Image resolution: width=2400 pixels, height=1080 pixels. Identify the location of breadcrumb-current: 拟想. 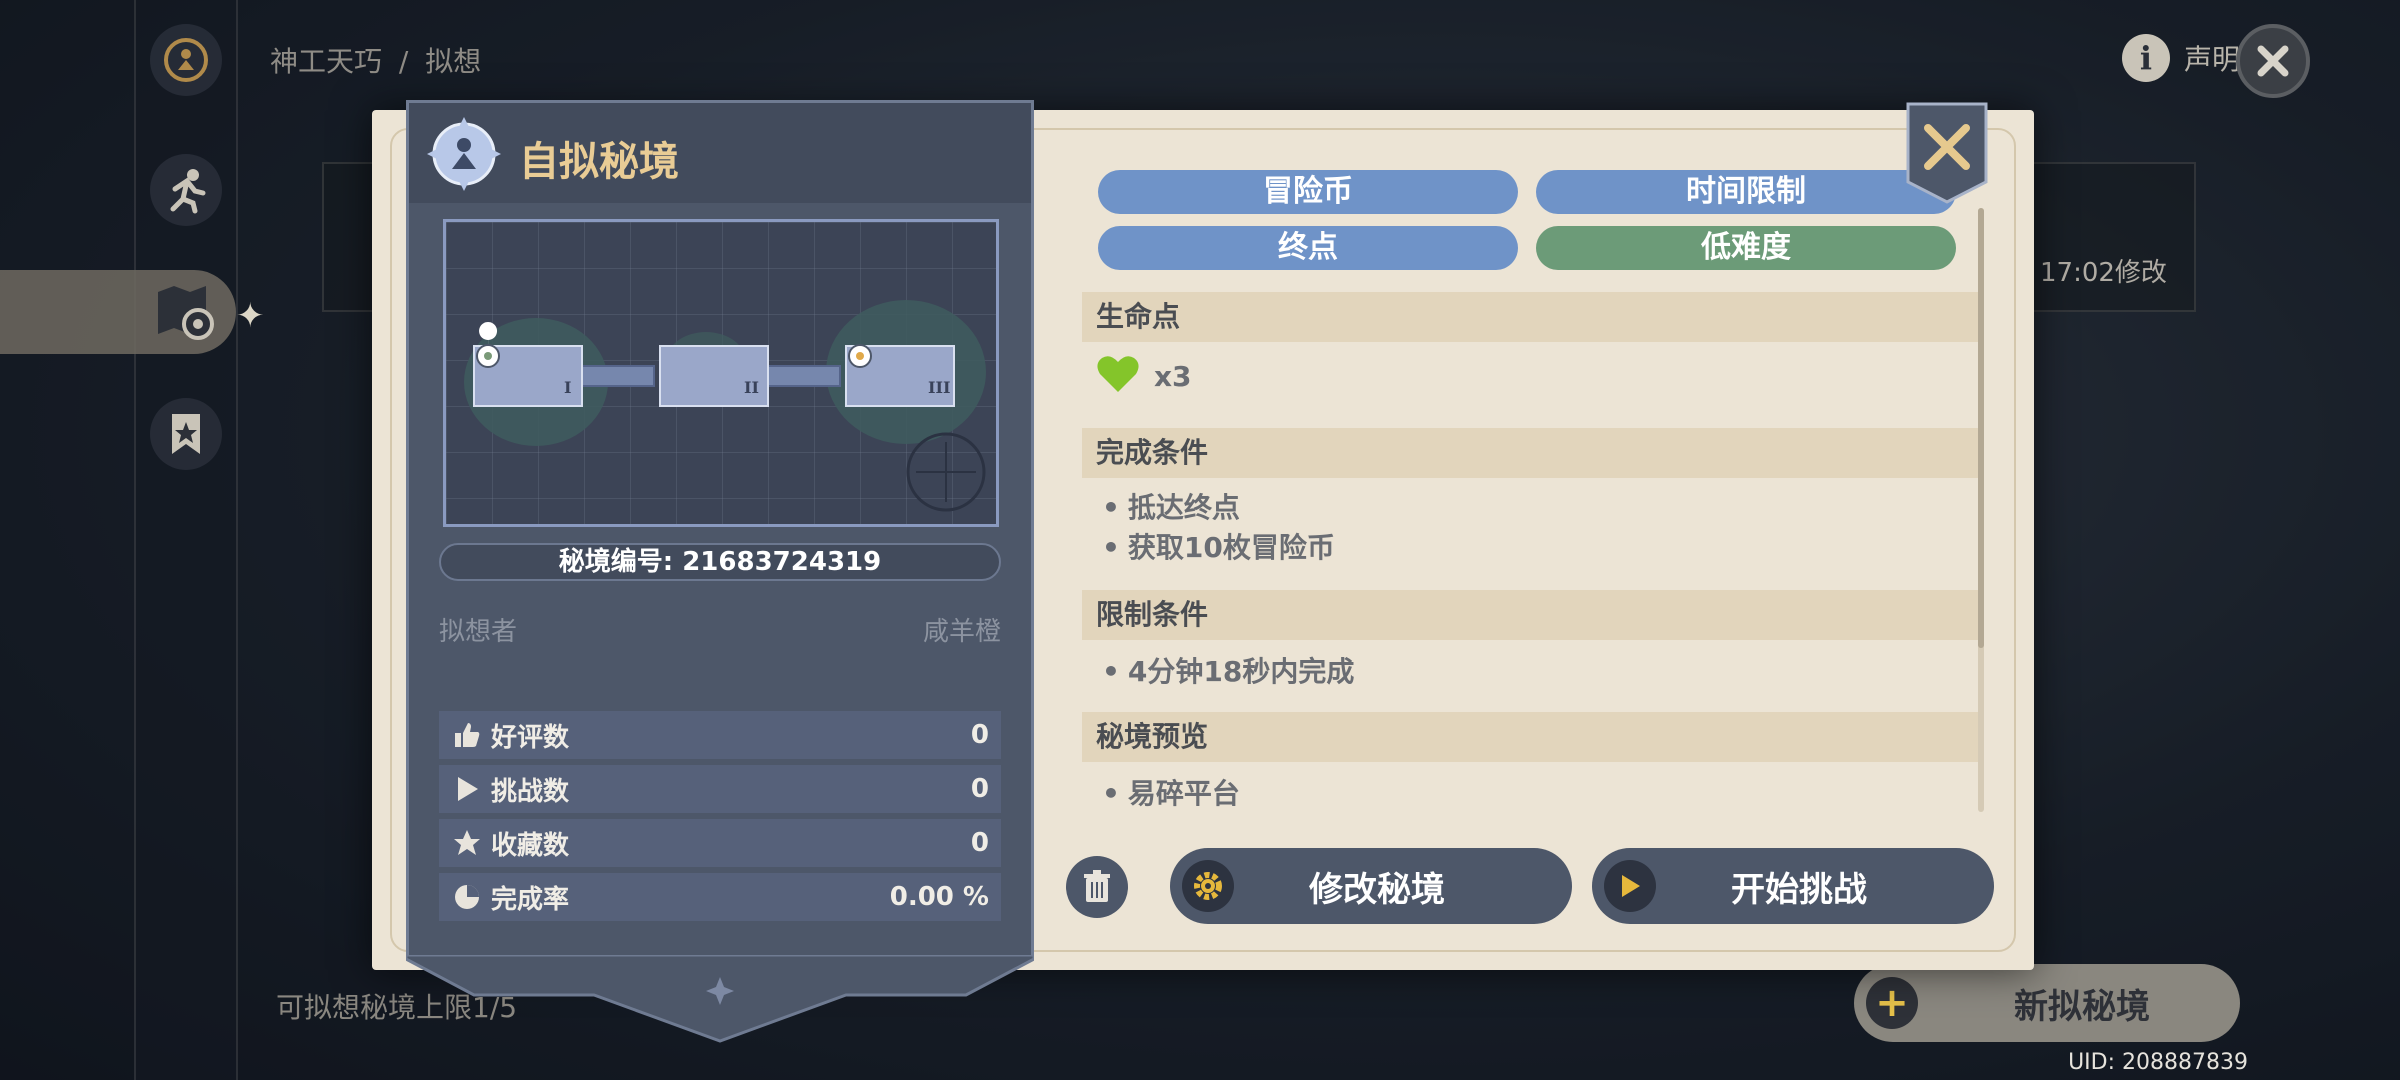
(453, 61).